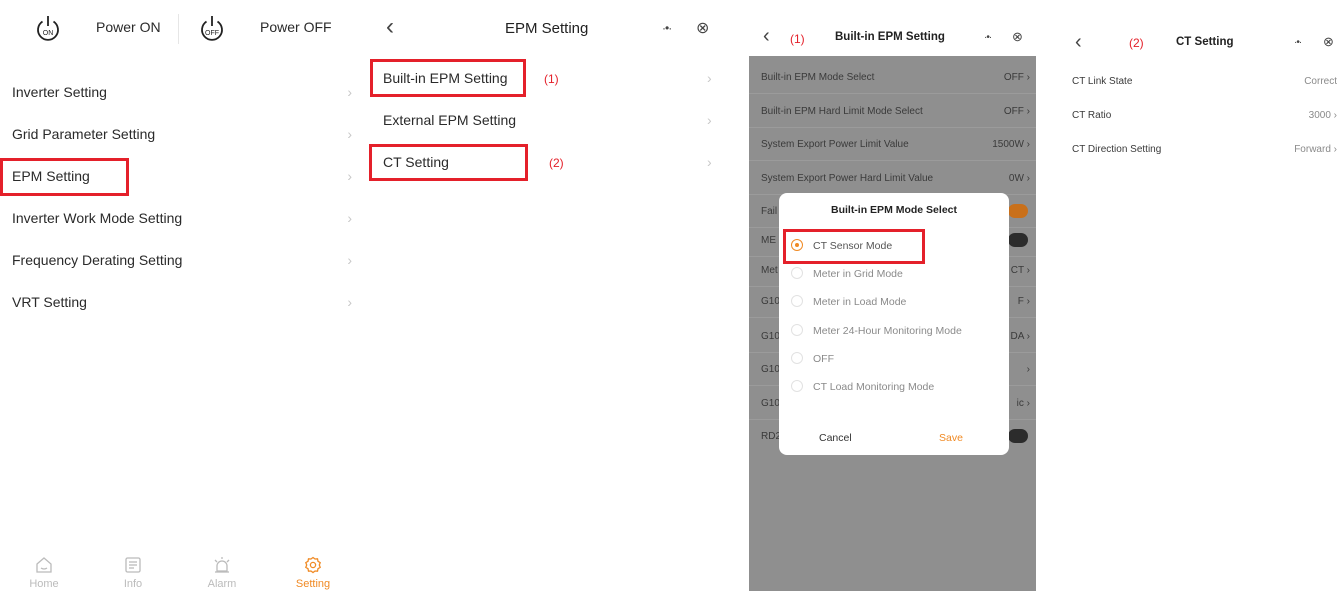 Image resolution: width=1337 pixels, height=591 pixels. Describe the element at coordinates (823, 359) in the screenshot. I see `option-label: OFF` at that location.